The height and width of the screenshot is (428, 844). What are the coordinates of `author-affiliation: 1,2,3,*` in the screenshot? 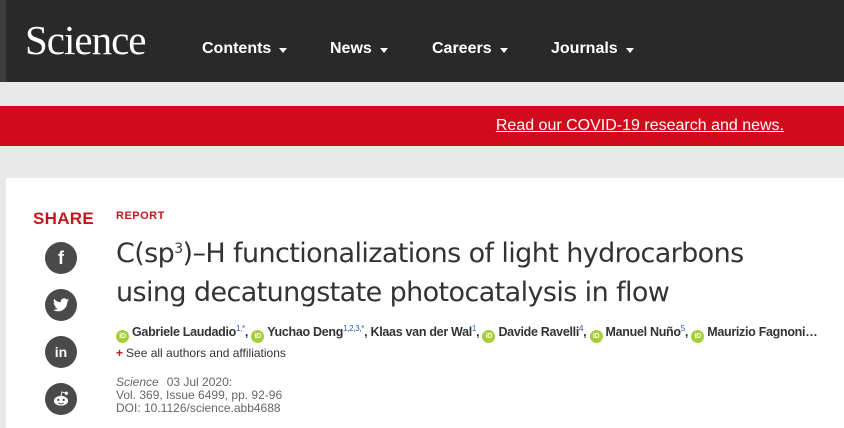 It's located at (353, 328).